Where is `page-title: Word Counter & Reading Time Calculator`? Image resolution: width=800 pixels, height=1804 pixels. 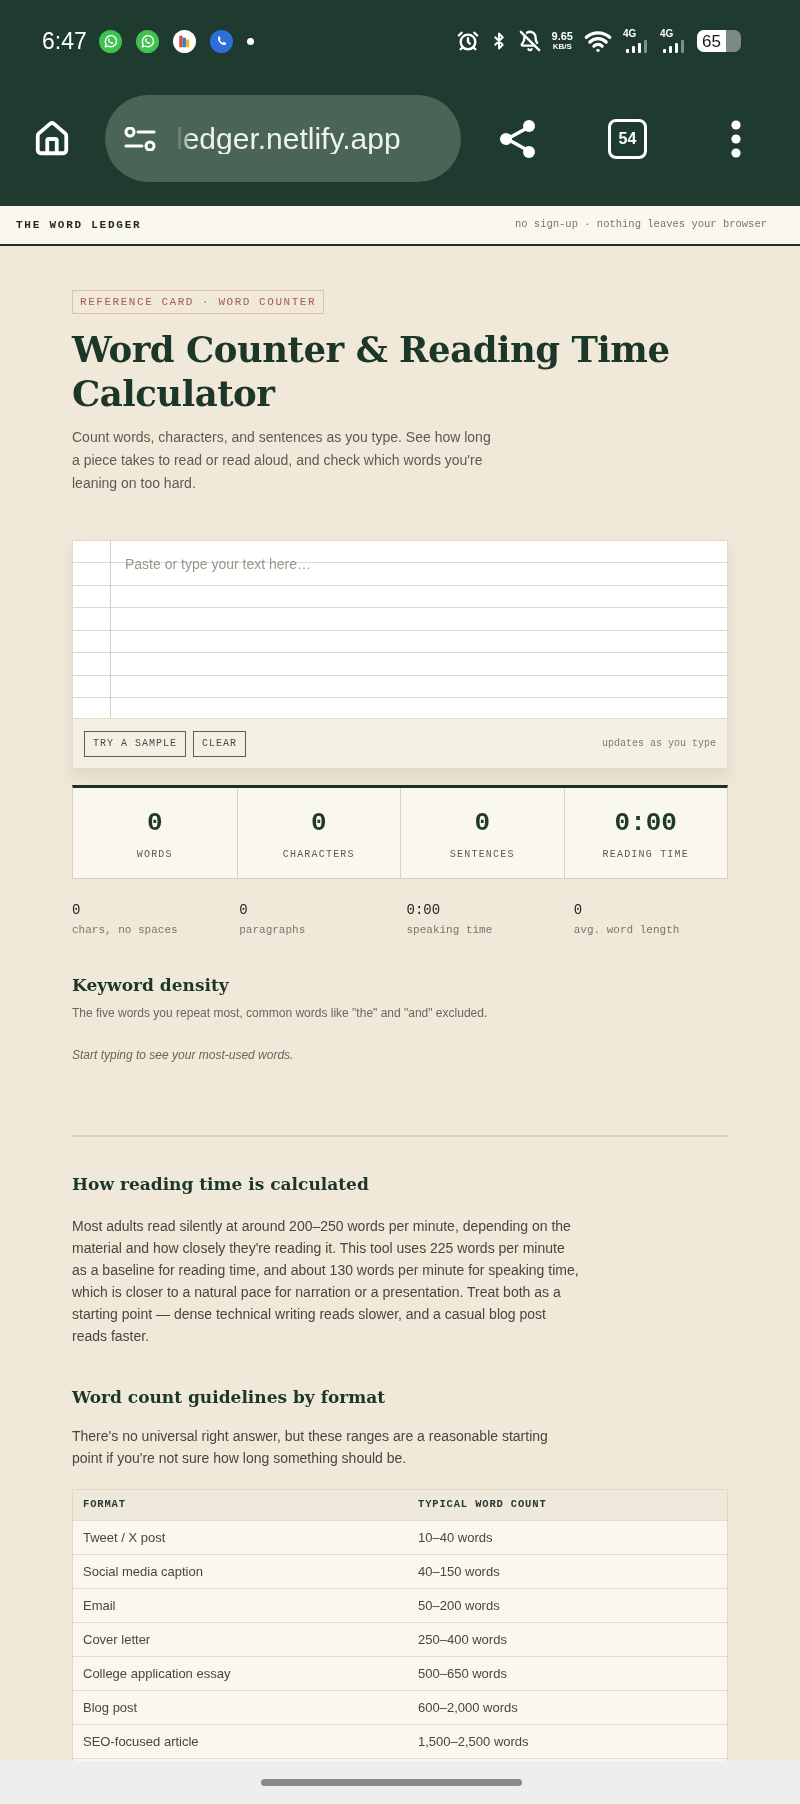
page-title: Word Counter & Reading Time Calculator is located at coordinates (371, 372).